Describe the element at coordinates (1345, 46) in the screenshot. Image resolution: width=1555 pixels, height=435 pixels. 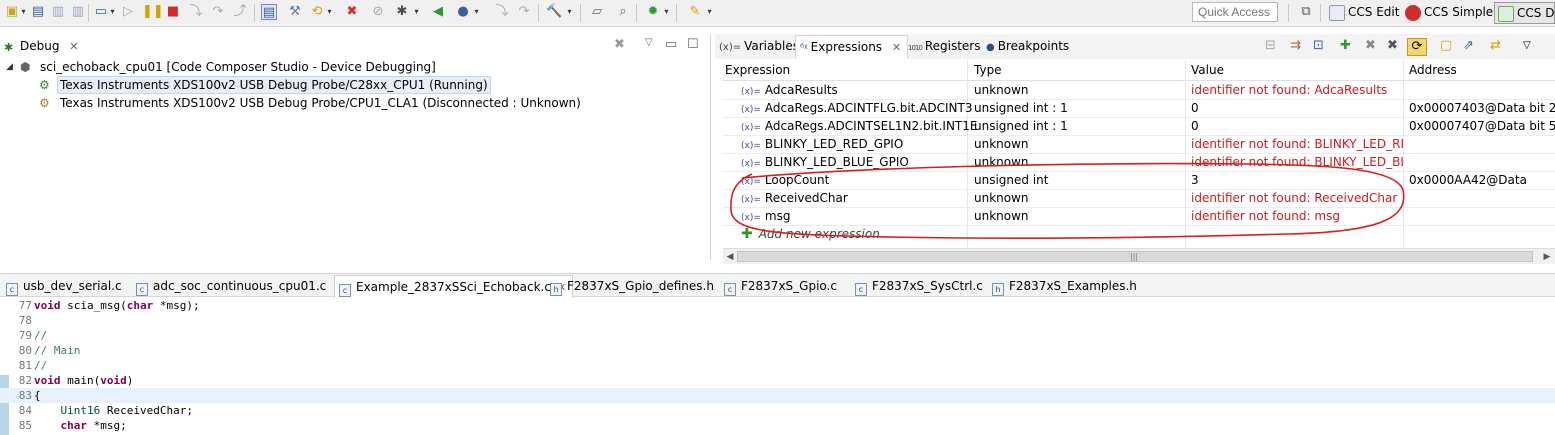
I see `add-expression-icon: ✚` at that location.